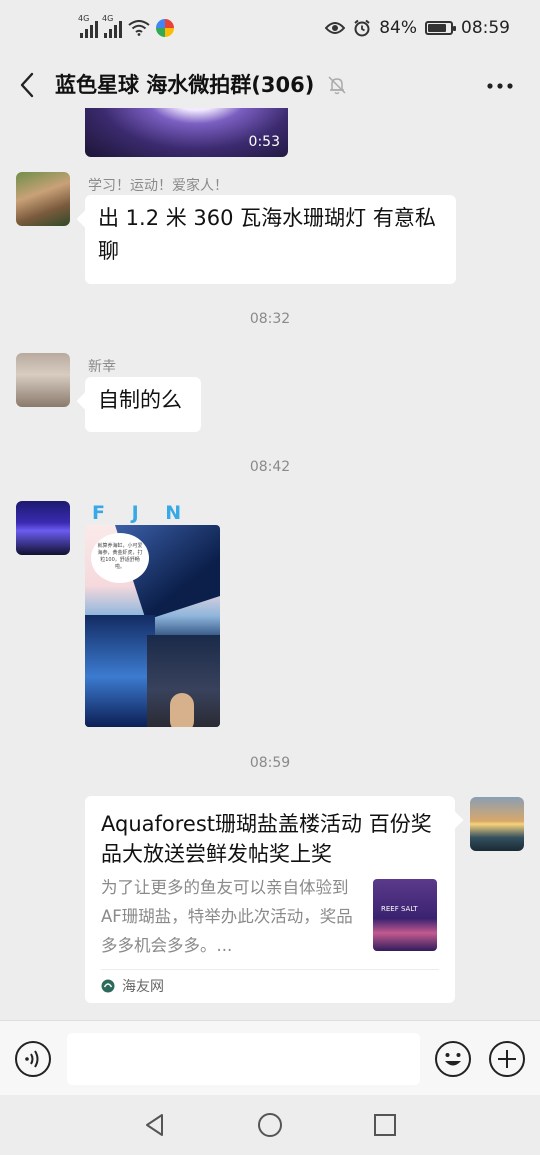  Describe the element at coordinates (120, 558) in the screenshot. I see `image-caption: 就算养海缸，小可爱海参，黄金虾虎，打粒100，舒适舒畅啦。` at that location.